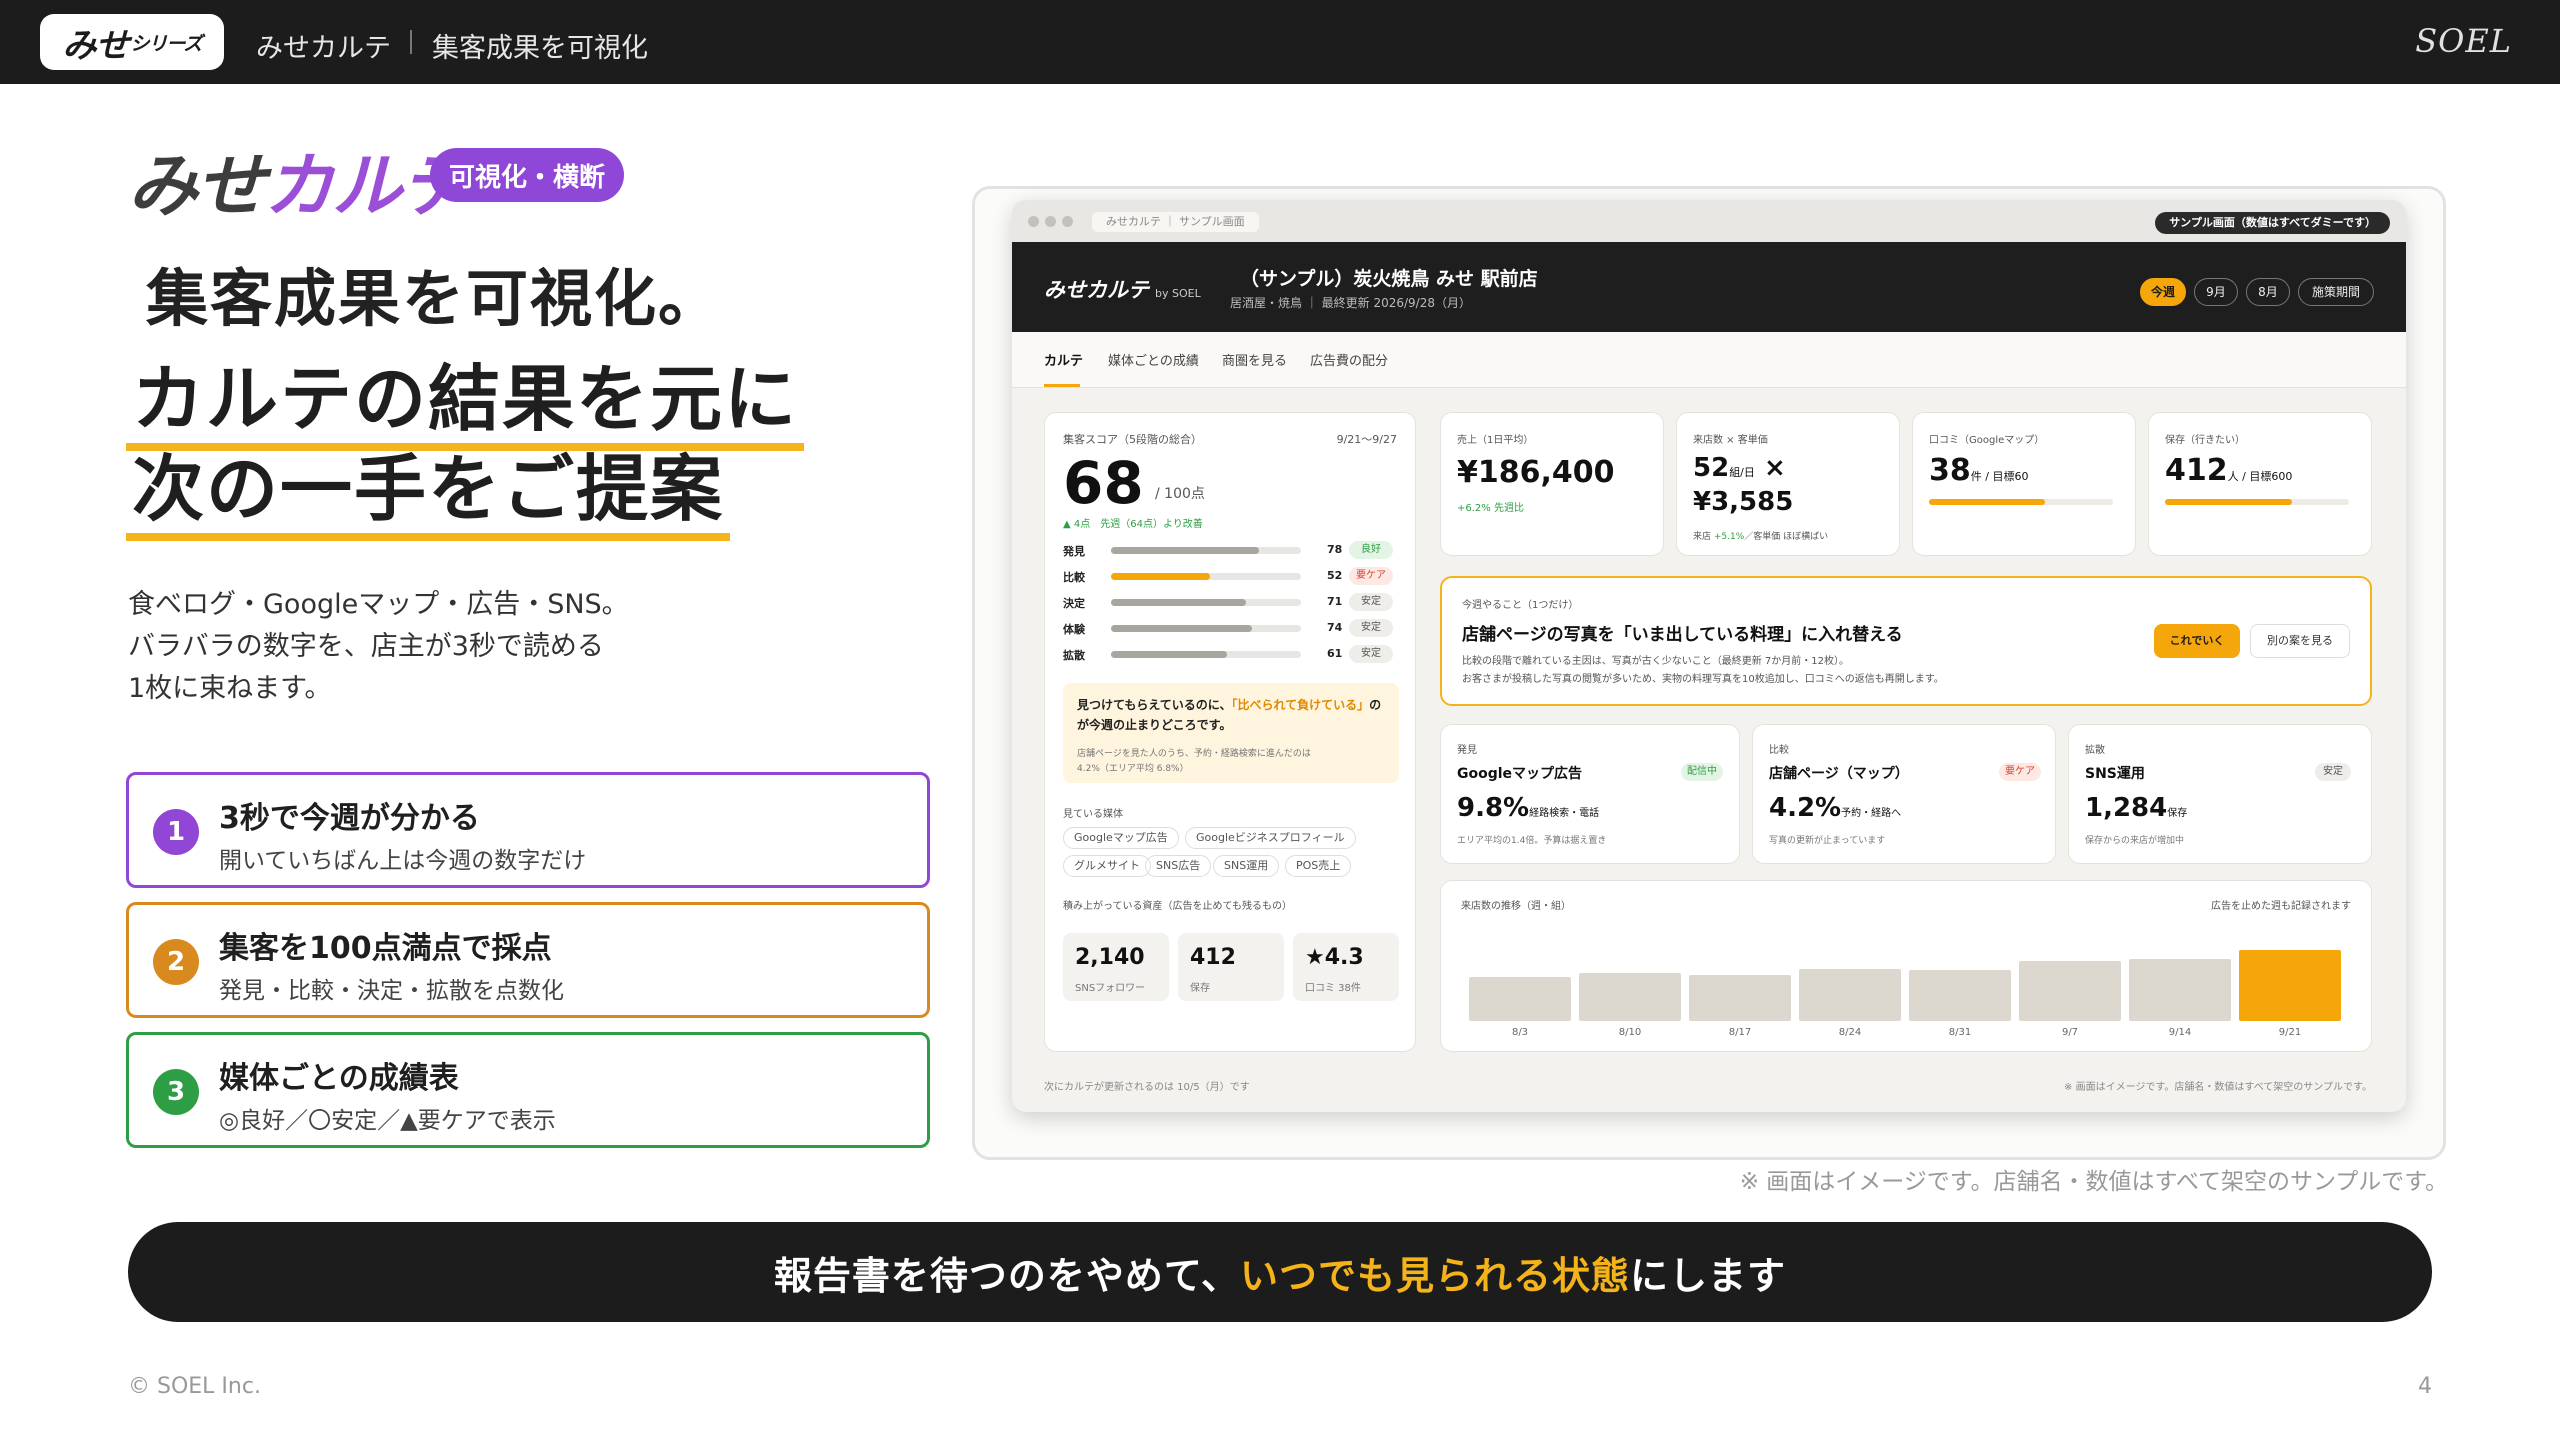 This screenshot has height=1440, width=2560. What do you see at coordinates (528, 1090) in the screenshot?
I see `feature-card-3: 3 媒体ごとの成績表 ◎良好／〇安定／▲要ケアで表示` at bounding box center [528, 1090].